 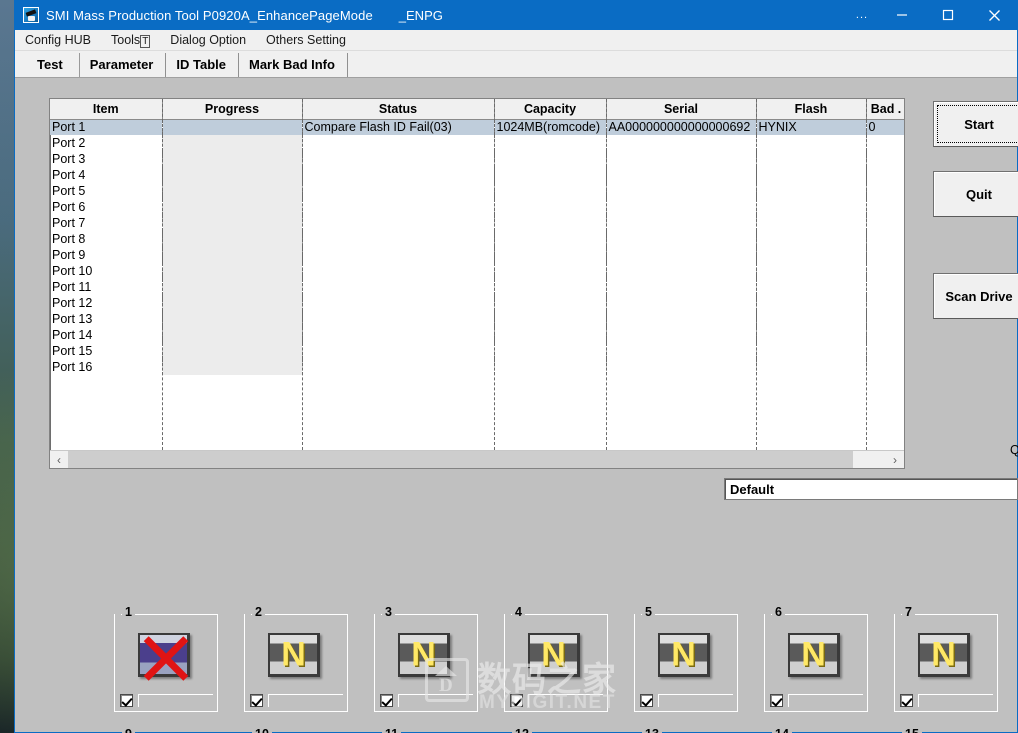 What do you see at coordinates (885, 109) in the screenshot?
I see `col-bad: Bad .` at bounding box center [885, 109].